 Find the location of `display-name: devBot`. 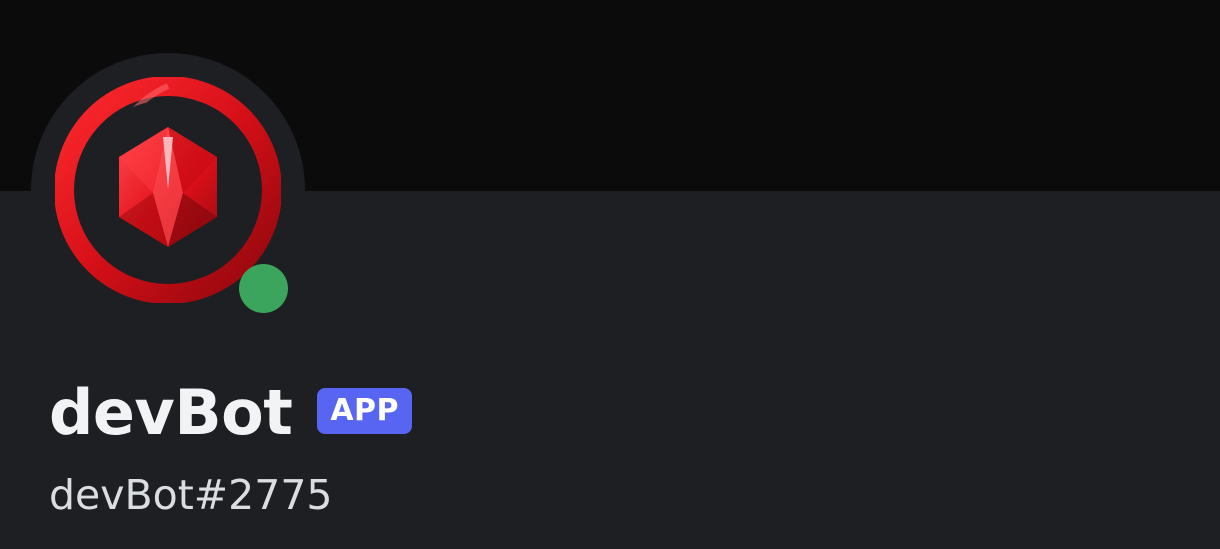

display-name: devBot is located at coordinates (171, 412).